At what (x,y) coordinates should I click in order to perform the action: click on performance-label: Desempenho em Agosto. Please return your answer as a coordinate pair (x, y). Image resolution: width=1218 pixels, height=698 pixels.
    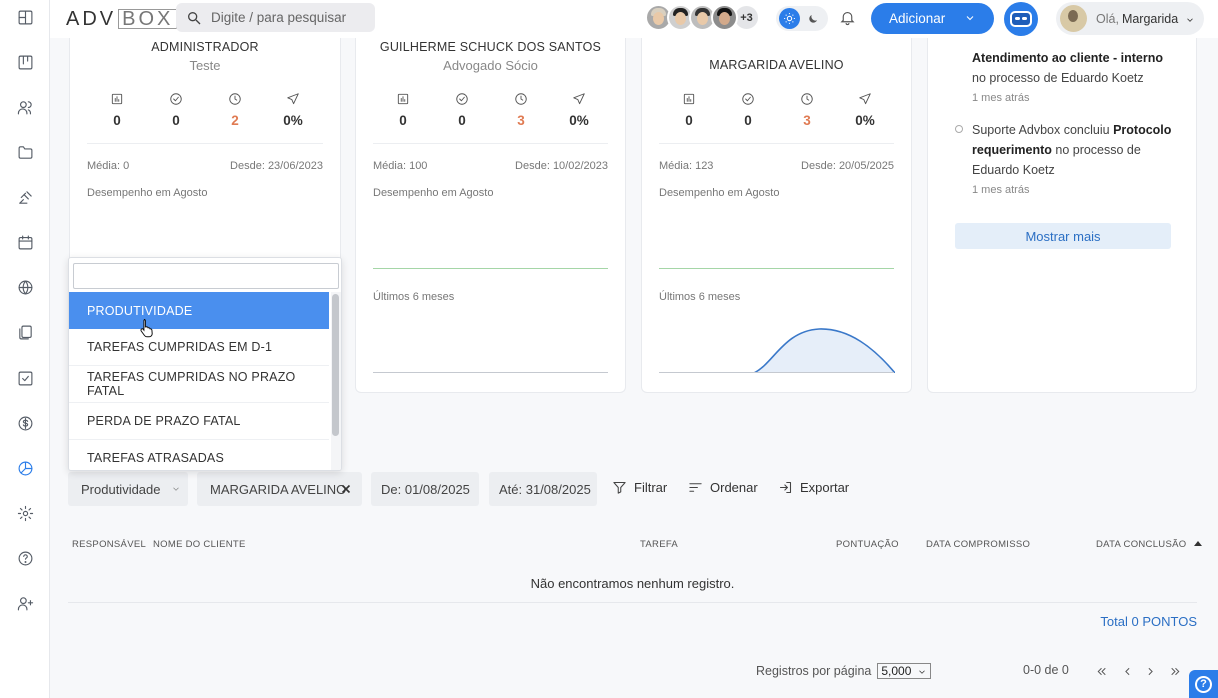
    Looking at the image, I should click on (433, 193).